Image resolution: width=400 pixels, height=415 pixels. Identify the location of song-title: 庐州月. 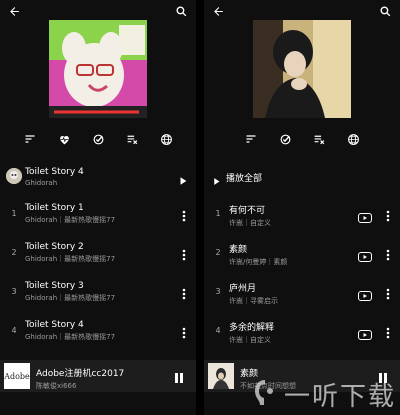
(243, 289).